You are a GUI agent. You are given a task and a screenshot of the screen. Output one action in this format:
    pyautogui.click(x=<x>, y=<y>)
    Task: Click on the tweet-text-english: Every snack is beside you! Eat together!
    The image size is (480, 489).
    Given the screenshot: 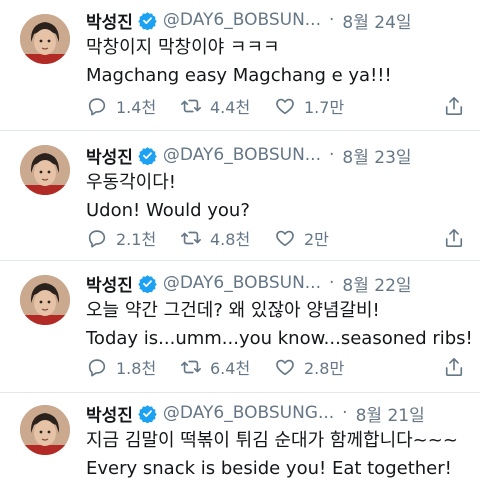 What is the action you would take?
    pyautogui.click(x=269, y=468)
    